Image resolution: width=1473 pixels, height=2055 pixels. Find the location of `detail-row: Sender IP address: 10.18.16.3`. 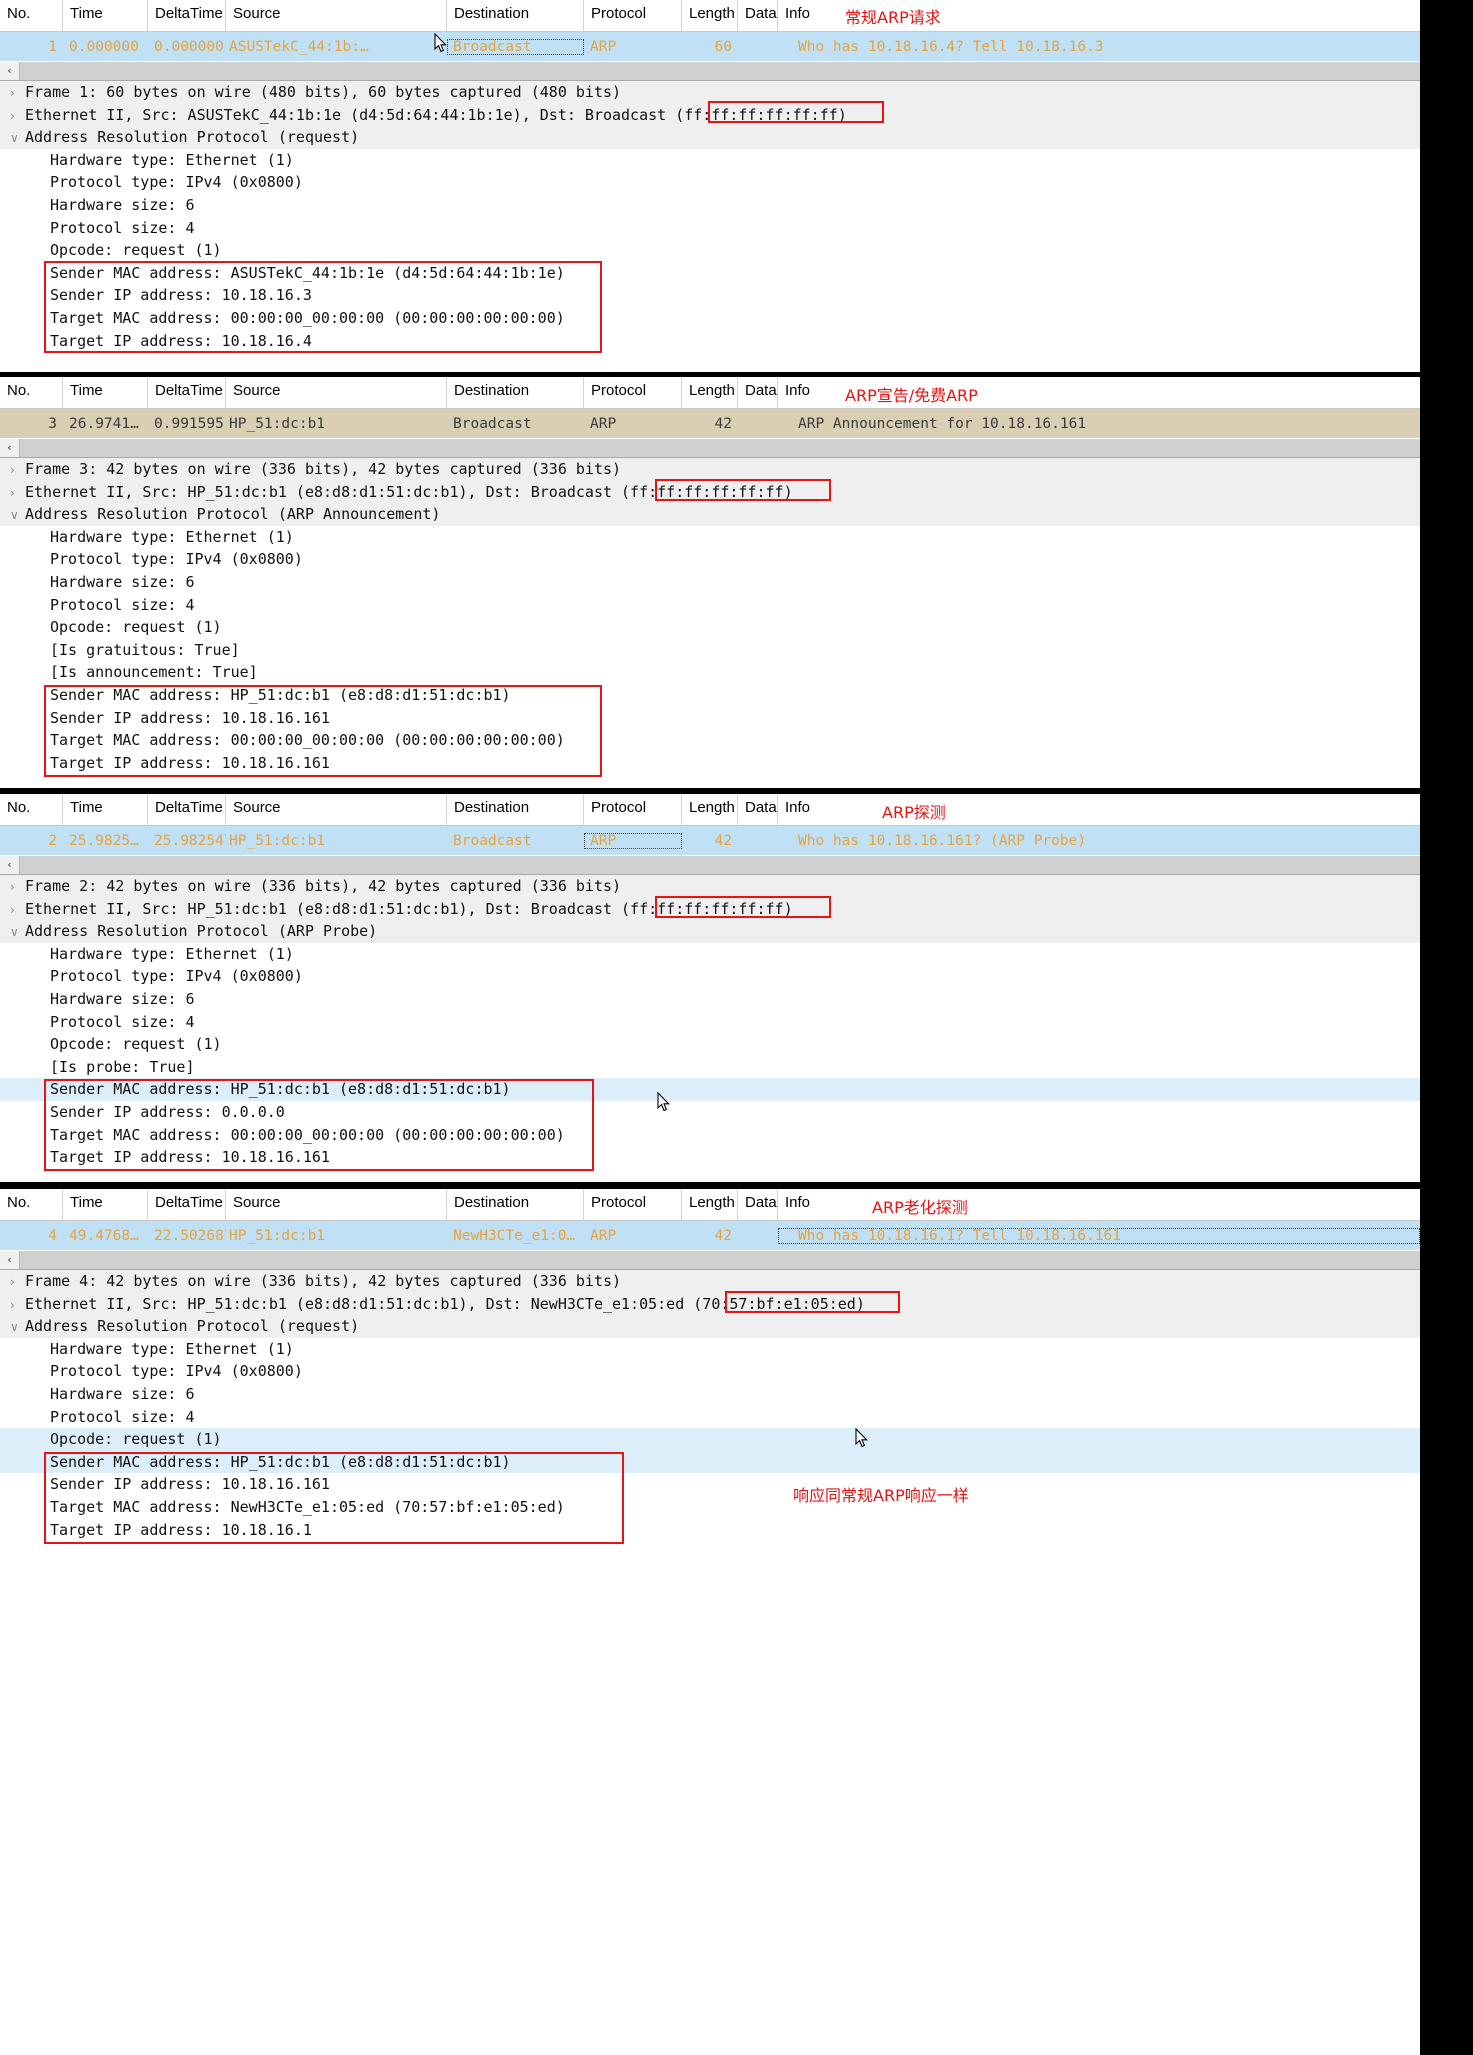

detail-row: Sender IP address: 10.18.16.3 is located at coordinates (710, 295).